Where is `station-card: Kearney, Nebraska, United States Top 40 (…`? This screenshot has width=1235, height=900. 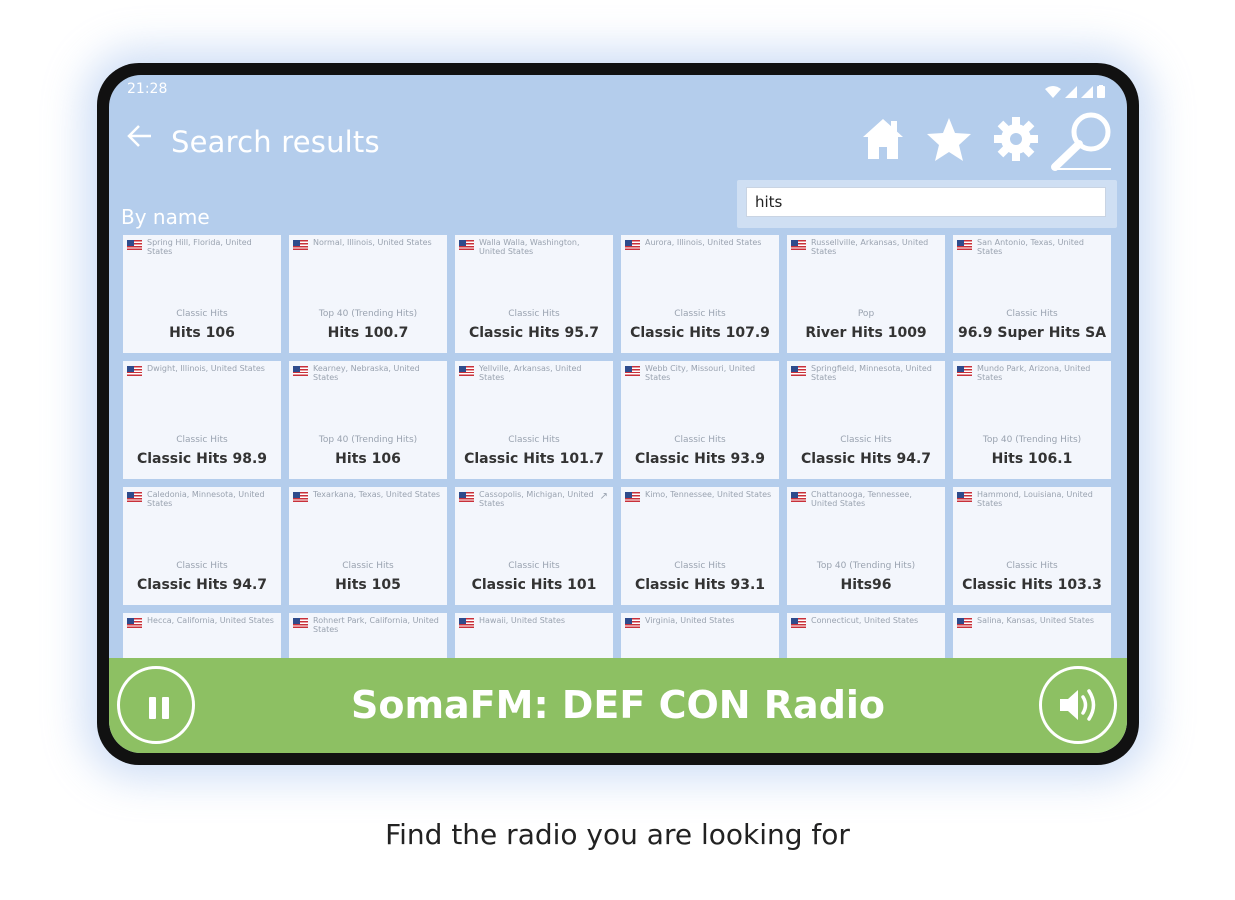
station-card: Kearney, Nebraska, United States Top 40 (… is located at coordinates (368, 420).